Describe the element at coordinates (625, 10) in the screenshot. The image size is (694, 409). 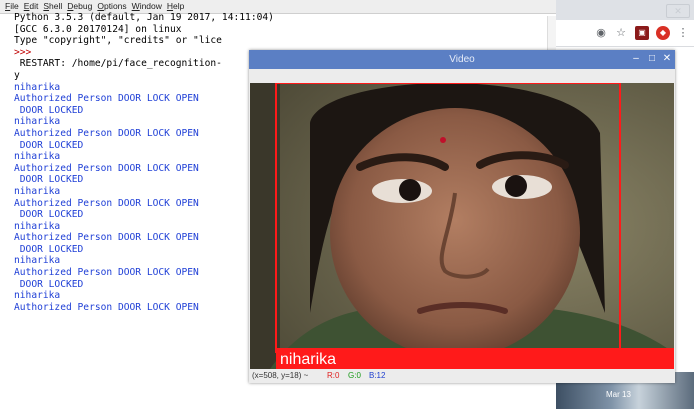
I see `browser-titlebar: ✕` at that location.